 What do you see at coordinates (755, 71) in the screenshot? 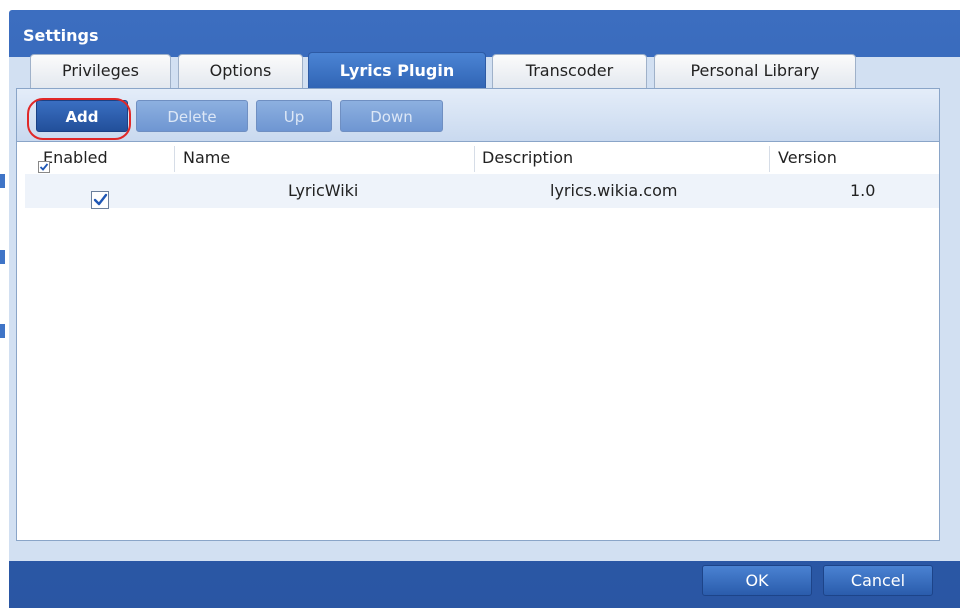
I see `tab-personal-library: Personal Library` at bounding box center [755, 71].